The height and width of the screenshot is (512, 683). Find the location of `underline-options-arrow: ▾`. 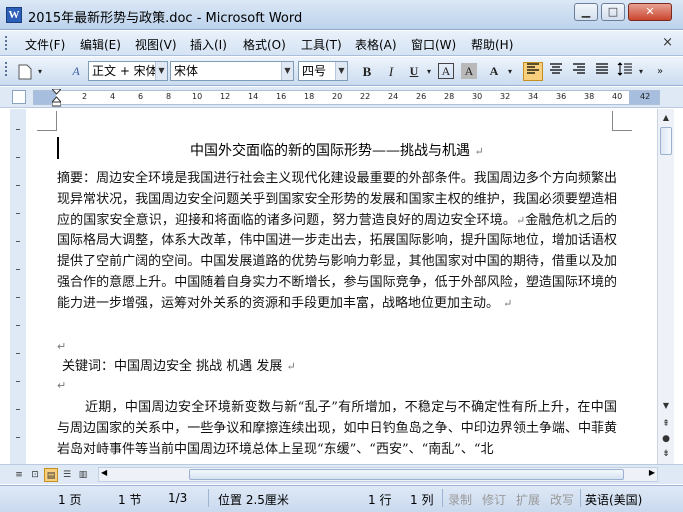

underline-options-arrow: ▾ is located at coordinates (429, 71).